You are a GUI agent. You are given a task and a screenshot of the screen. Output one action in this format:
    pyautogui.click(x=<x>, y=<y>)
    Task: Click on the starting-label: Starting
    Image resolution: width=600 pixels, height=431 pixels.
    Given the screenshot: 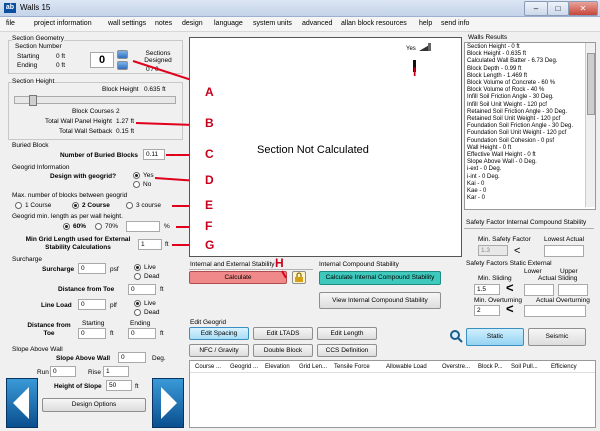 What is the action you would take?
    pyautogui.click(x=28, y=56)
    